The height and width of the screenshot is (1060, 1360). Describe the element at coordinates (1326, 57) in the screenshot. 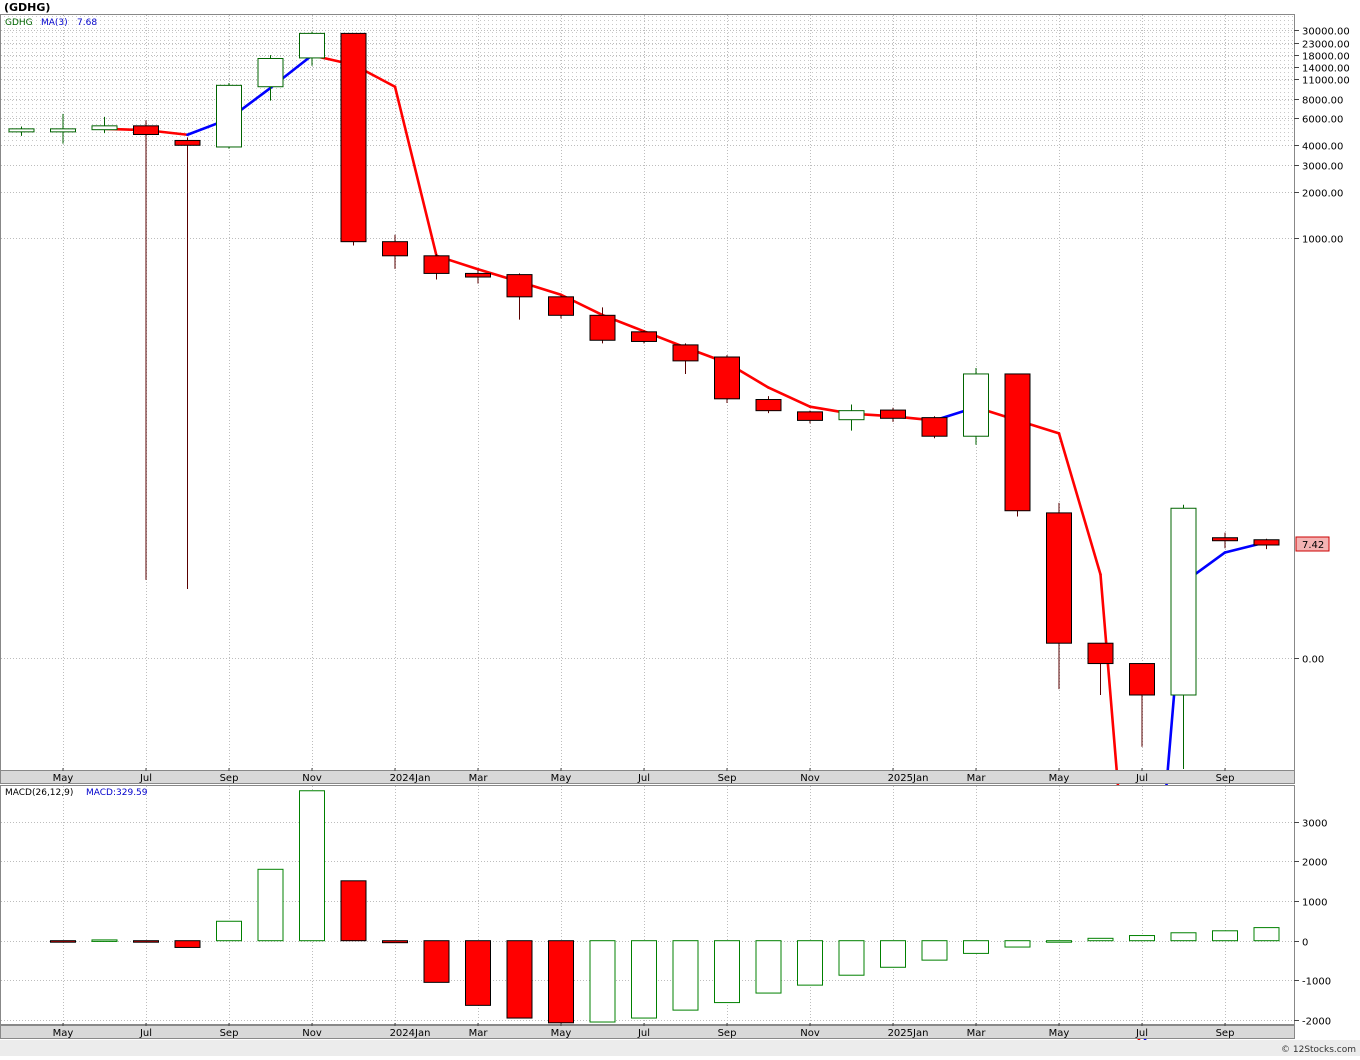

I see `price-y-tick-label: 18000.00` at that location.